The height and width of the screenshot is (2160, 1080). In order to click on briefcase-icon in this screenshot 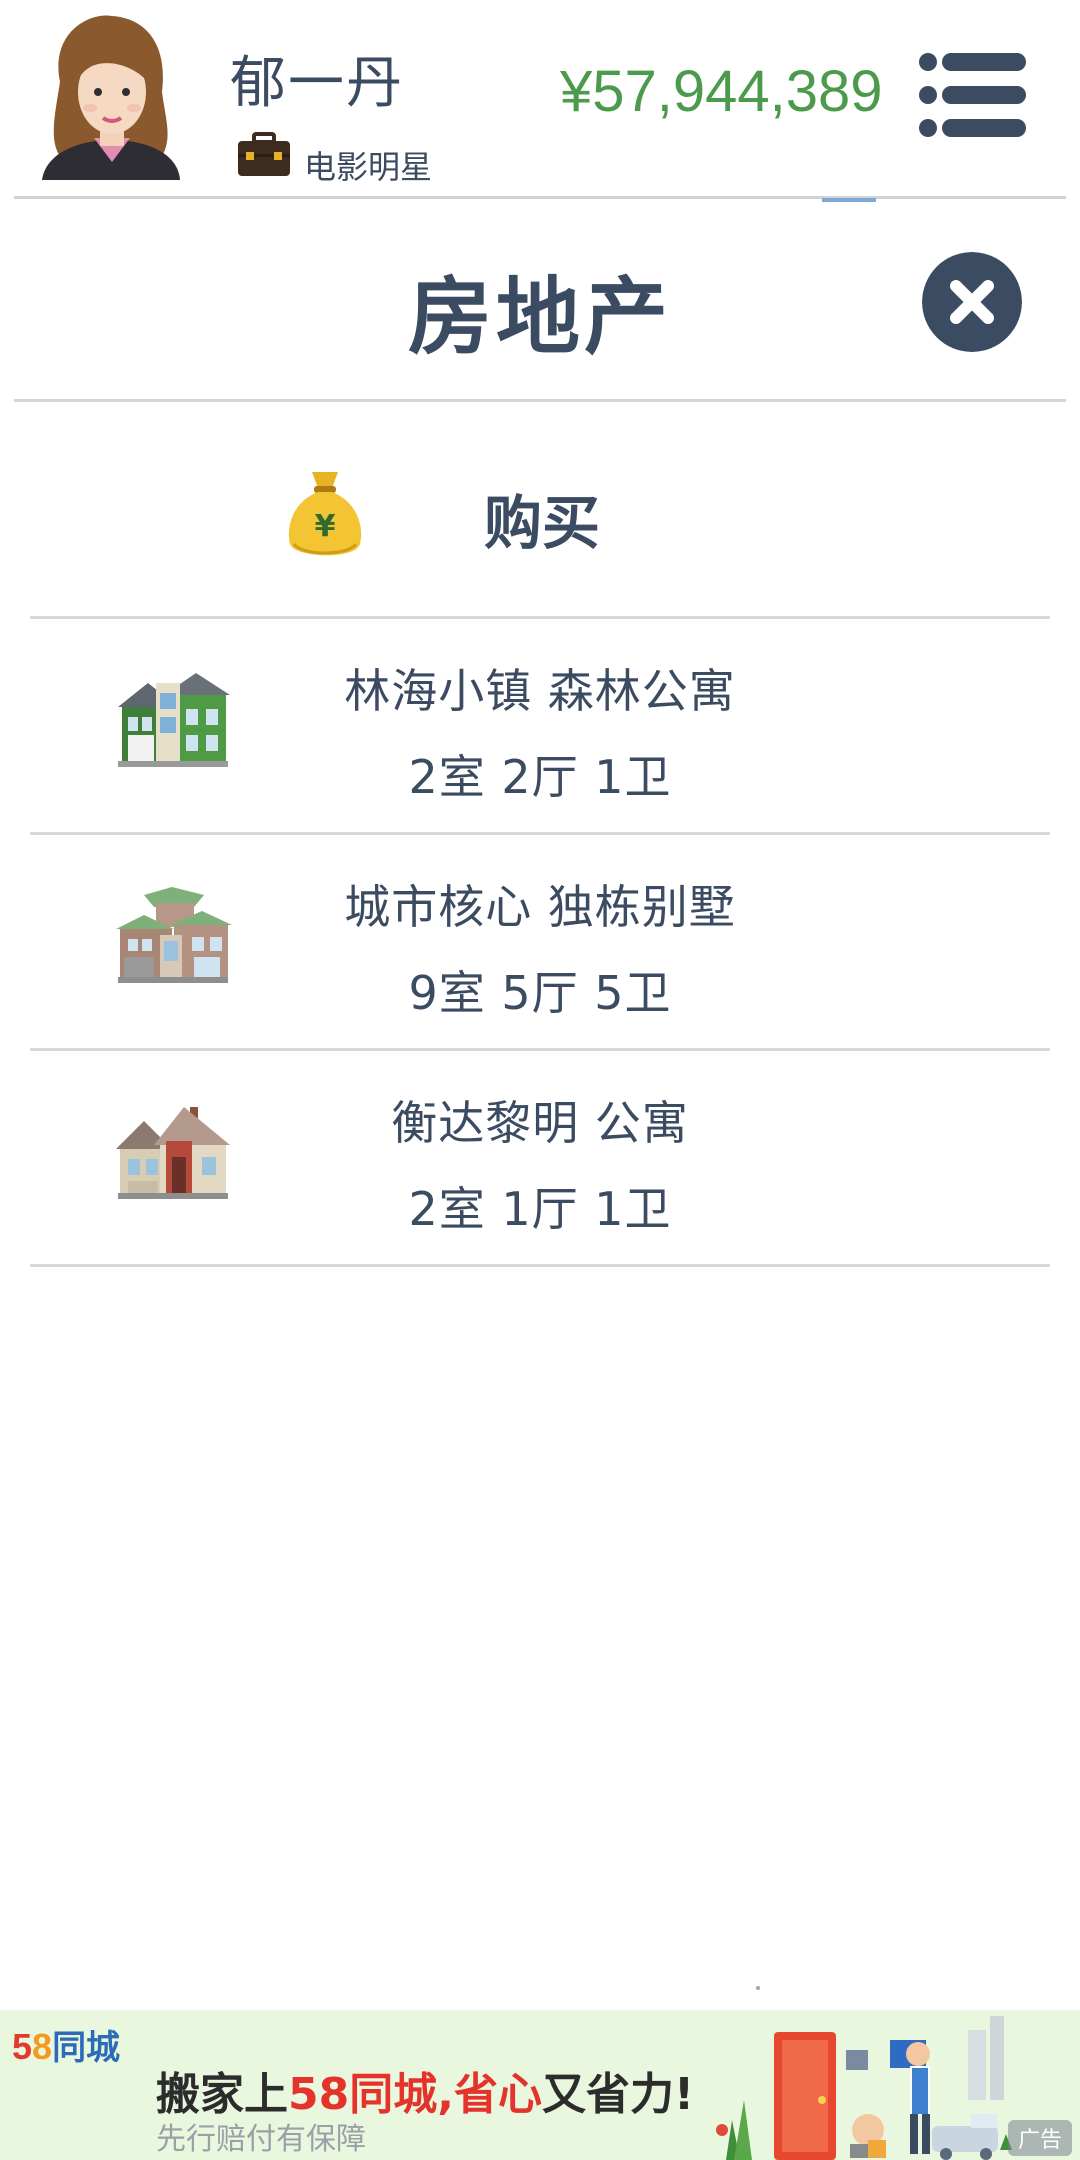, I will do `click(264, 154)`.